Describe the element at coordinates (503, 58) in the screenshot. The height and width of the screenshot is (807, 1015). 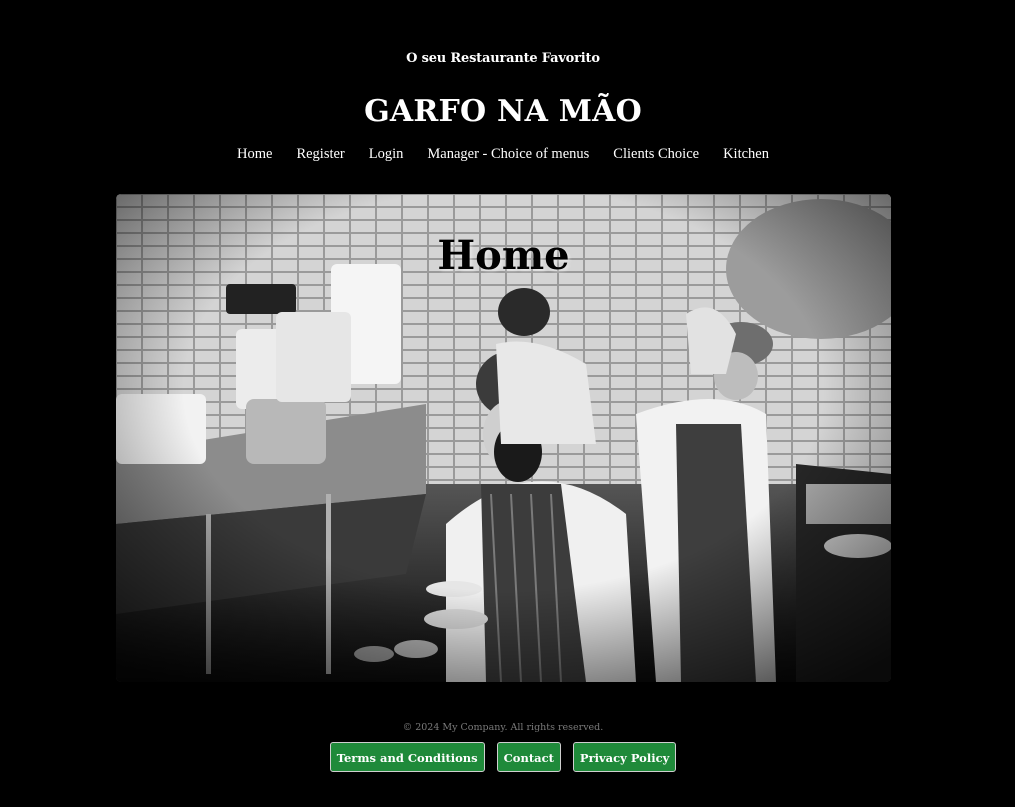
I see `site-tagline: O seu Restaurante Favorito` at that location.